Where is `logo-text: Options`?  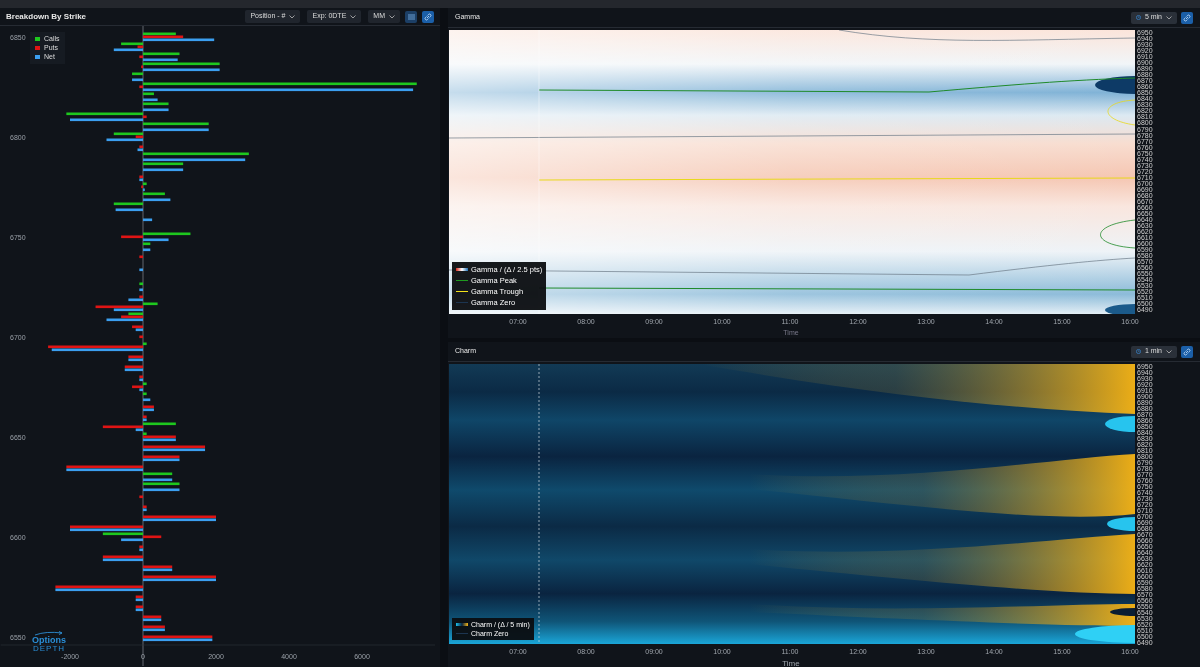 logo-text: Options is located at coordinates (49, 640).